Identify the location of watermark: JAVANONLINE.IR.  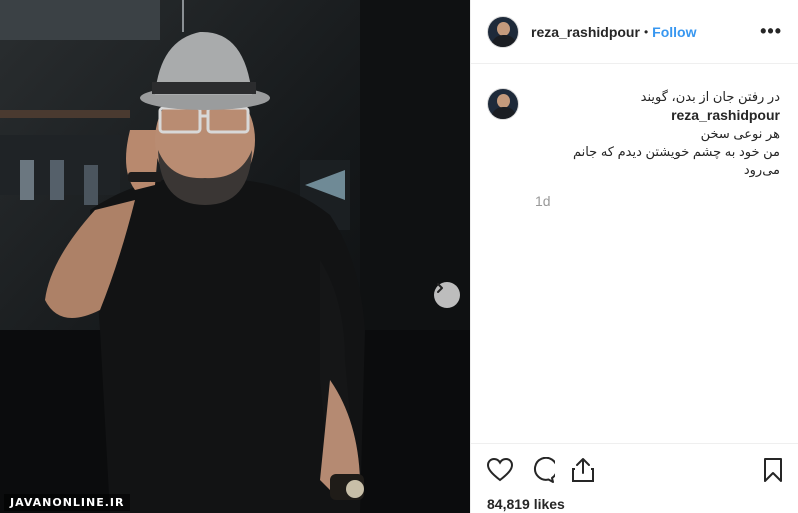
(67, 502).